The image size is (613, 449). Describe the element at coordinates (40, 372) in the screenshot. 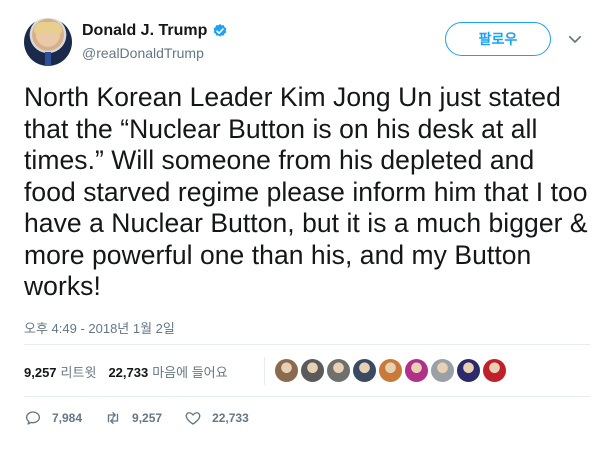

I see `retweets-count: 9,257` at that location.